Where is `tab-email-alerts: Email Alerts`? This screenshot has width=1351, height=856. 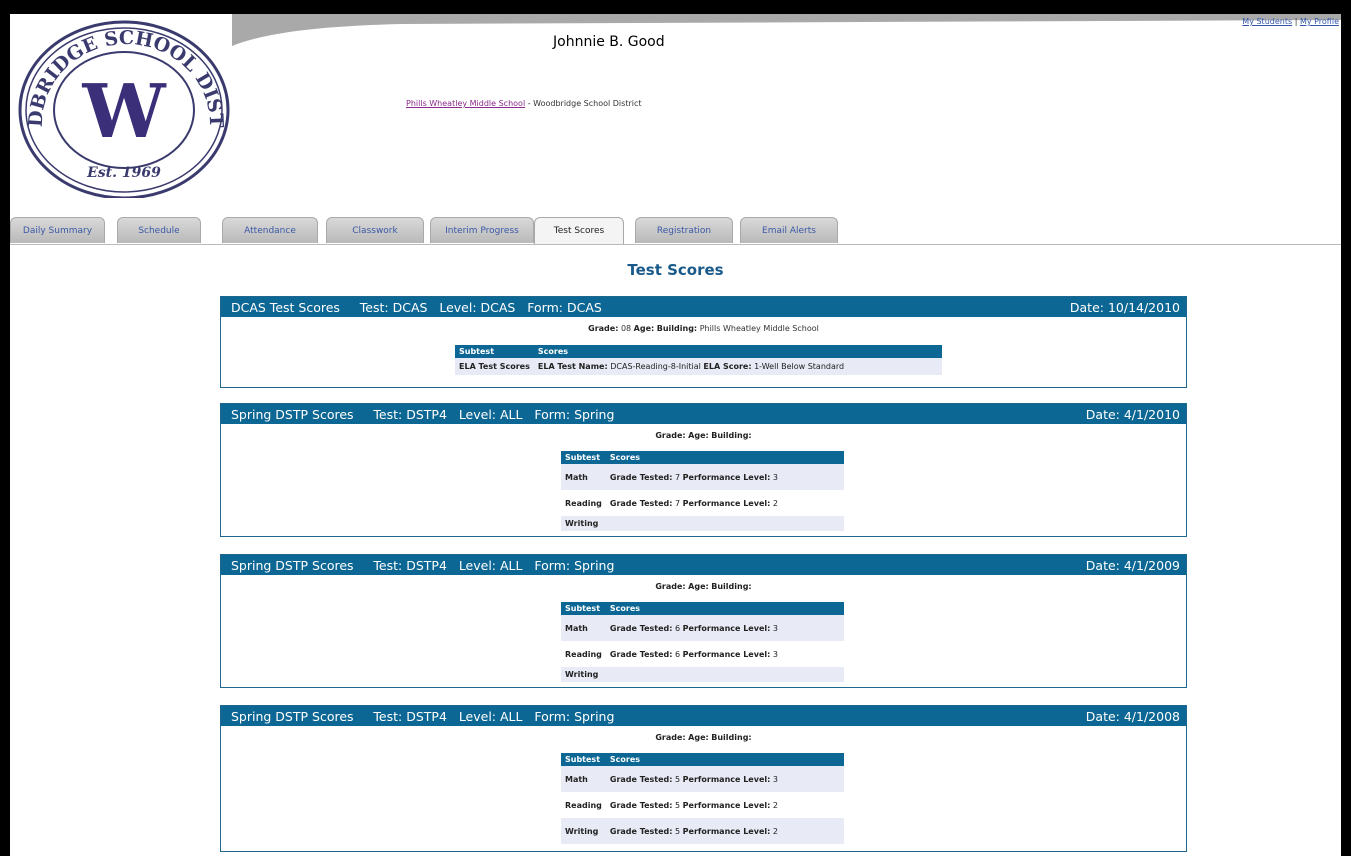 tab-email-alerts: Email Alerts is located at coordinates (789, 230).